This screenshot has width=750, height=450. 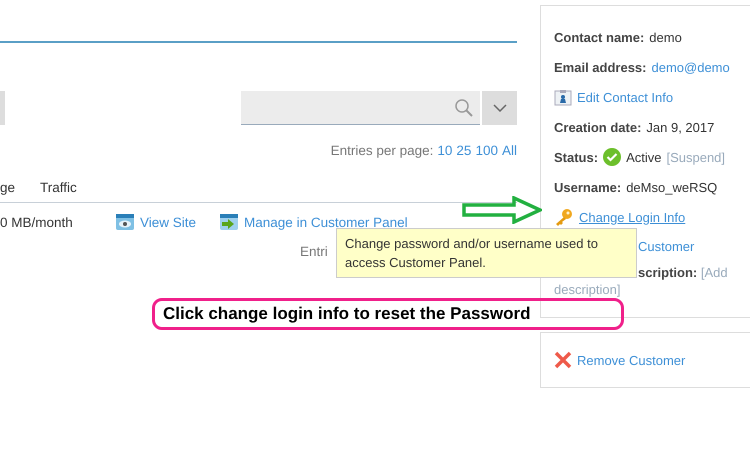 What do you see at coordinates (37, 222) in the screenshot?
I see `table-cell-text: 0 MB/month` at bounding box center [37, 222].